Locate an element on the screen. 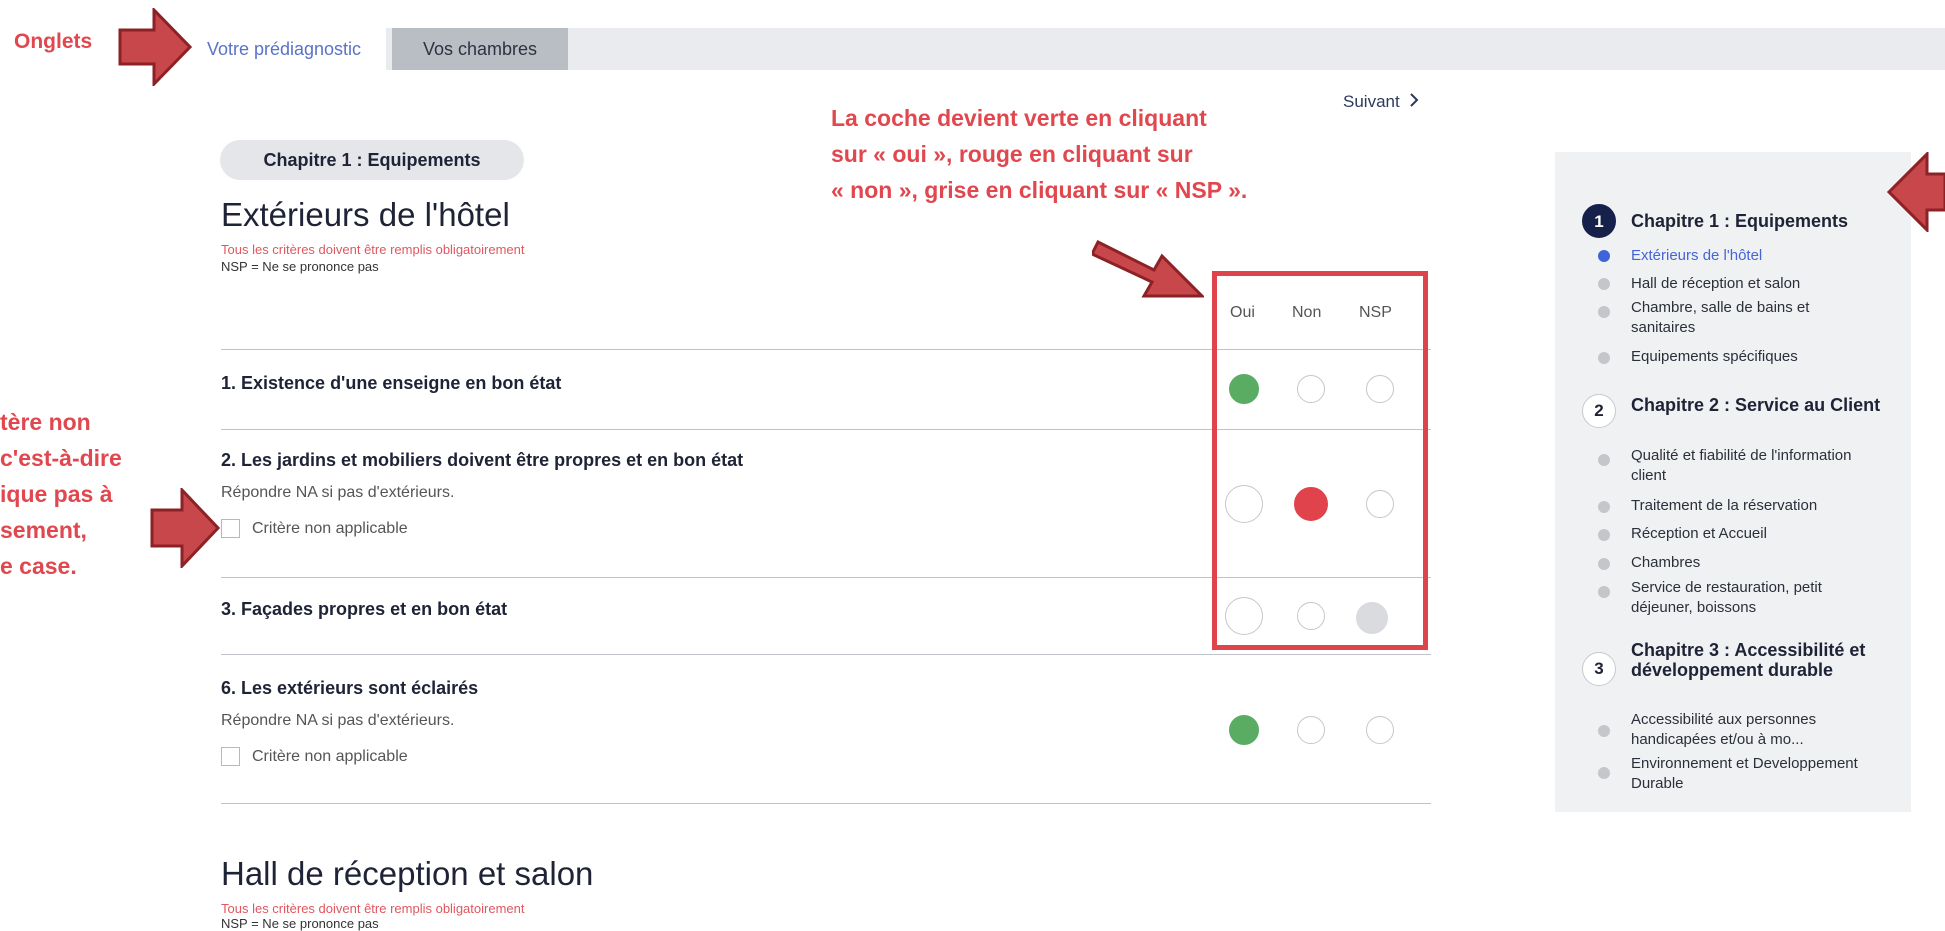  sidebar-item-chambres: Chambres is located at coordinates (1751, 563).